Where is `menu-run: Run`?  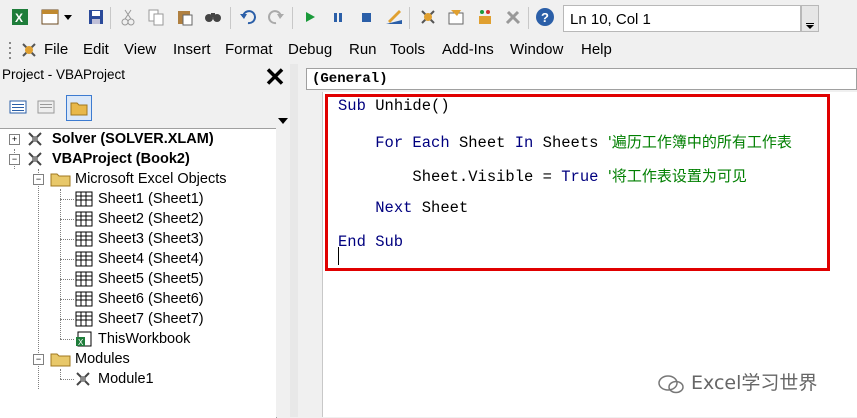
menu-run: Run is located at coordinates (363, 49).